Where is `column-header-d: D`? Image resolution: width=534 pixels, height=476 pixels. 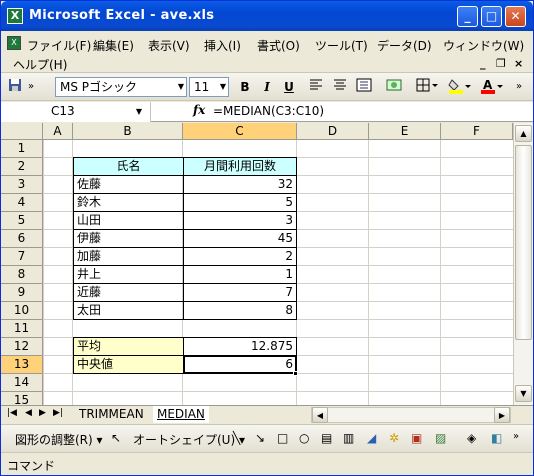
column-header-d: D is located at coordinates (333, 131).